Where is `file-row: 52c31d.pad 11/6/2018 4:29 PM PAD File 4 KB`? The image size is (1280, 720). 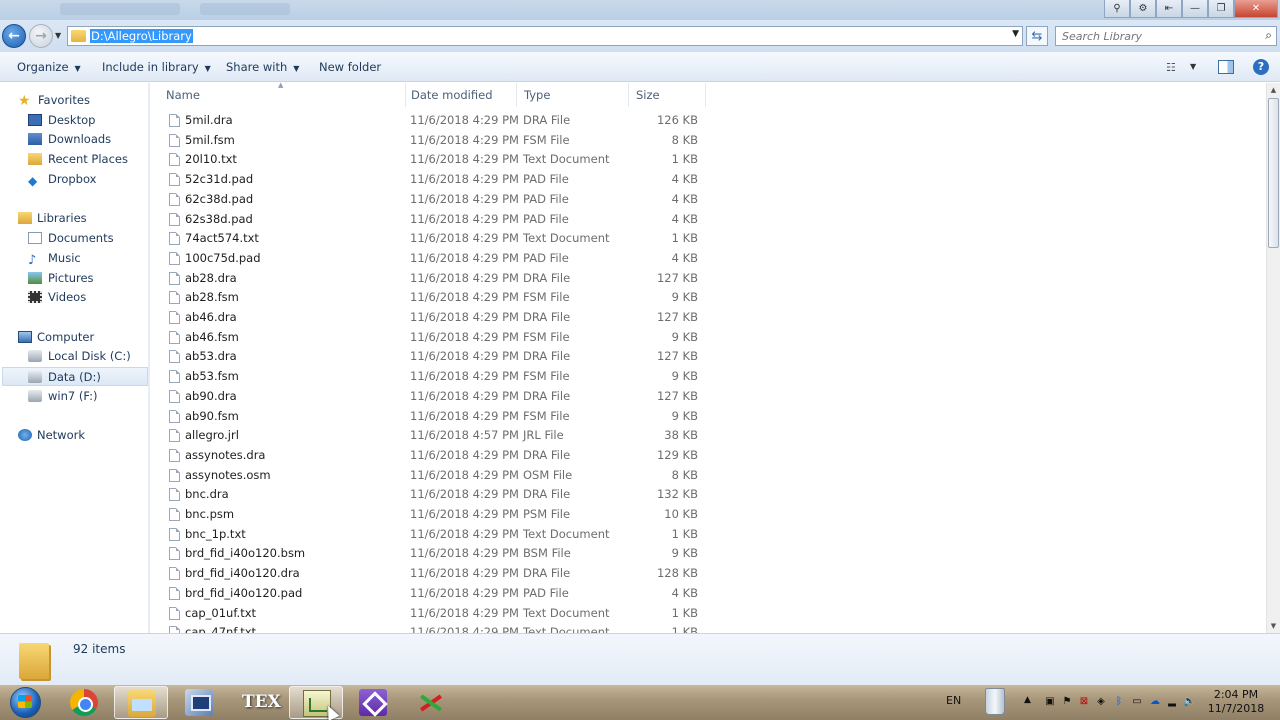 file-row: 52c31d.pad 11/6/2018 4:29 PM PAD File 4 KB is located at coordinates (431, 180).